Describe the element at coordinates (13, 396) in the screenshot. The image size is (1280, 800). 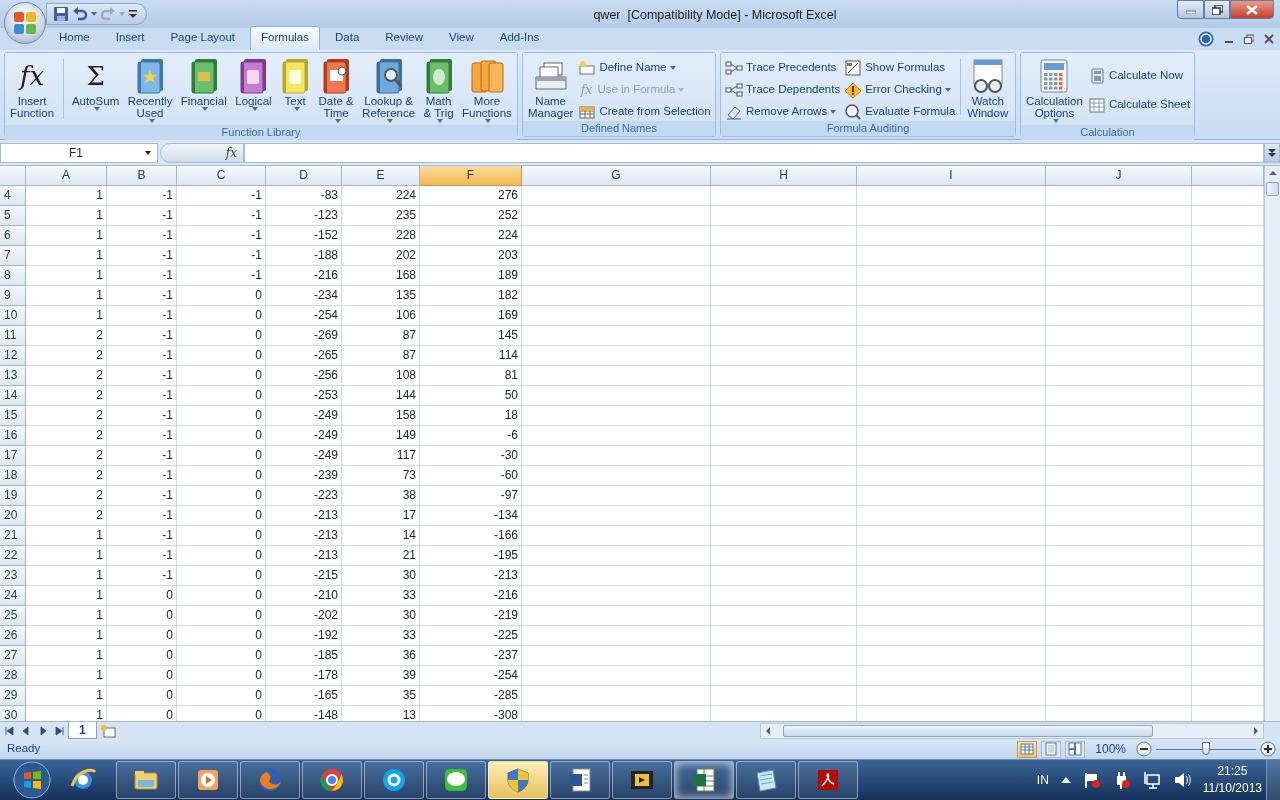
I see `row-header: 14` at that location.